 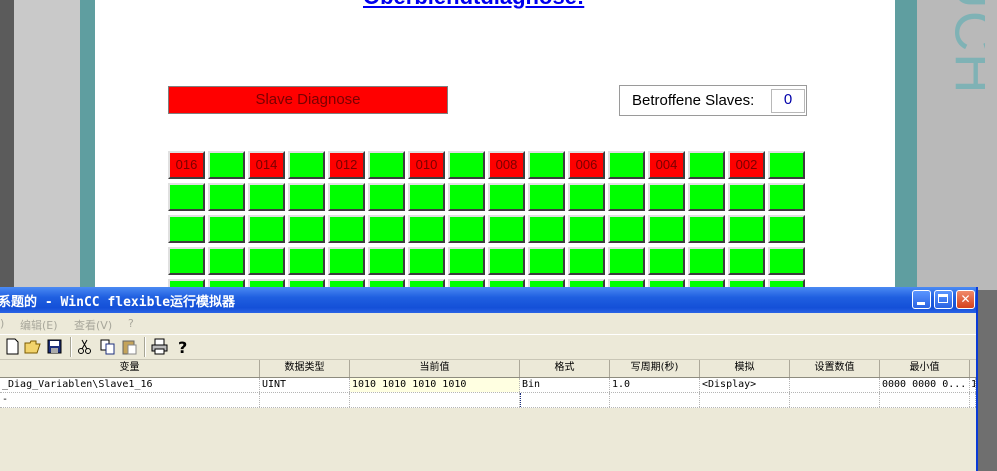 What do you see at coordinates (159, 346) in the screenshot?
I see `print-icon` at bounding box center [159, 346].